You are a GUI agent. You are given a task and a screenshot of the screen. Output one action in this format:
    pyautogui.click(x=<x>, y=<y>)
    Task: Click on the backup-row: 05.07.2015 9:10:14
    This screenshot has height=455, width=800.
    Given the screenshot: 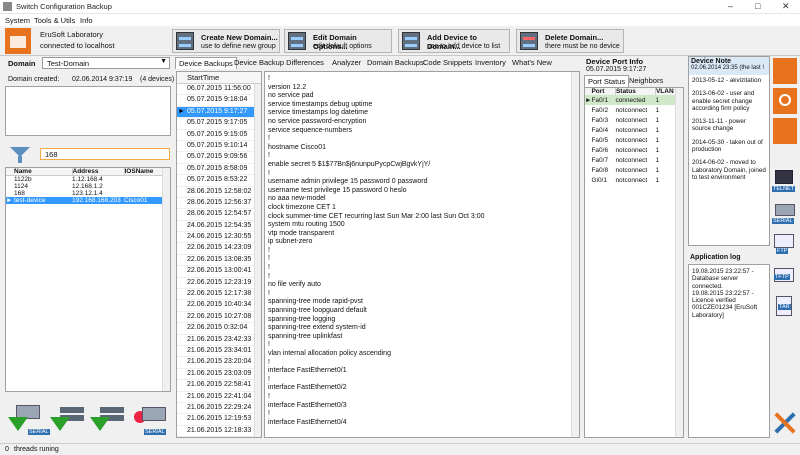 What is the action you would take?
    pyautogui.click(x=219, y=147)
    